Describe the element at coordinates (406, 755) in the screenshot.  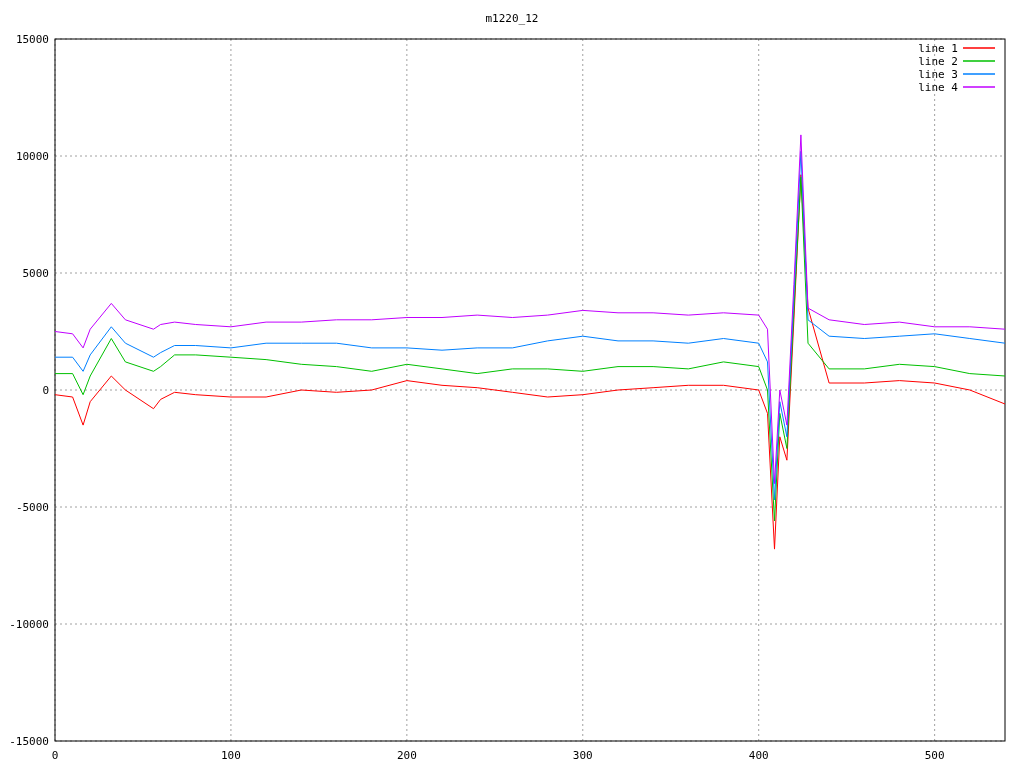
I see `x-tick-label: 200` at that location.